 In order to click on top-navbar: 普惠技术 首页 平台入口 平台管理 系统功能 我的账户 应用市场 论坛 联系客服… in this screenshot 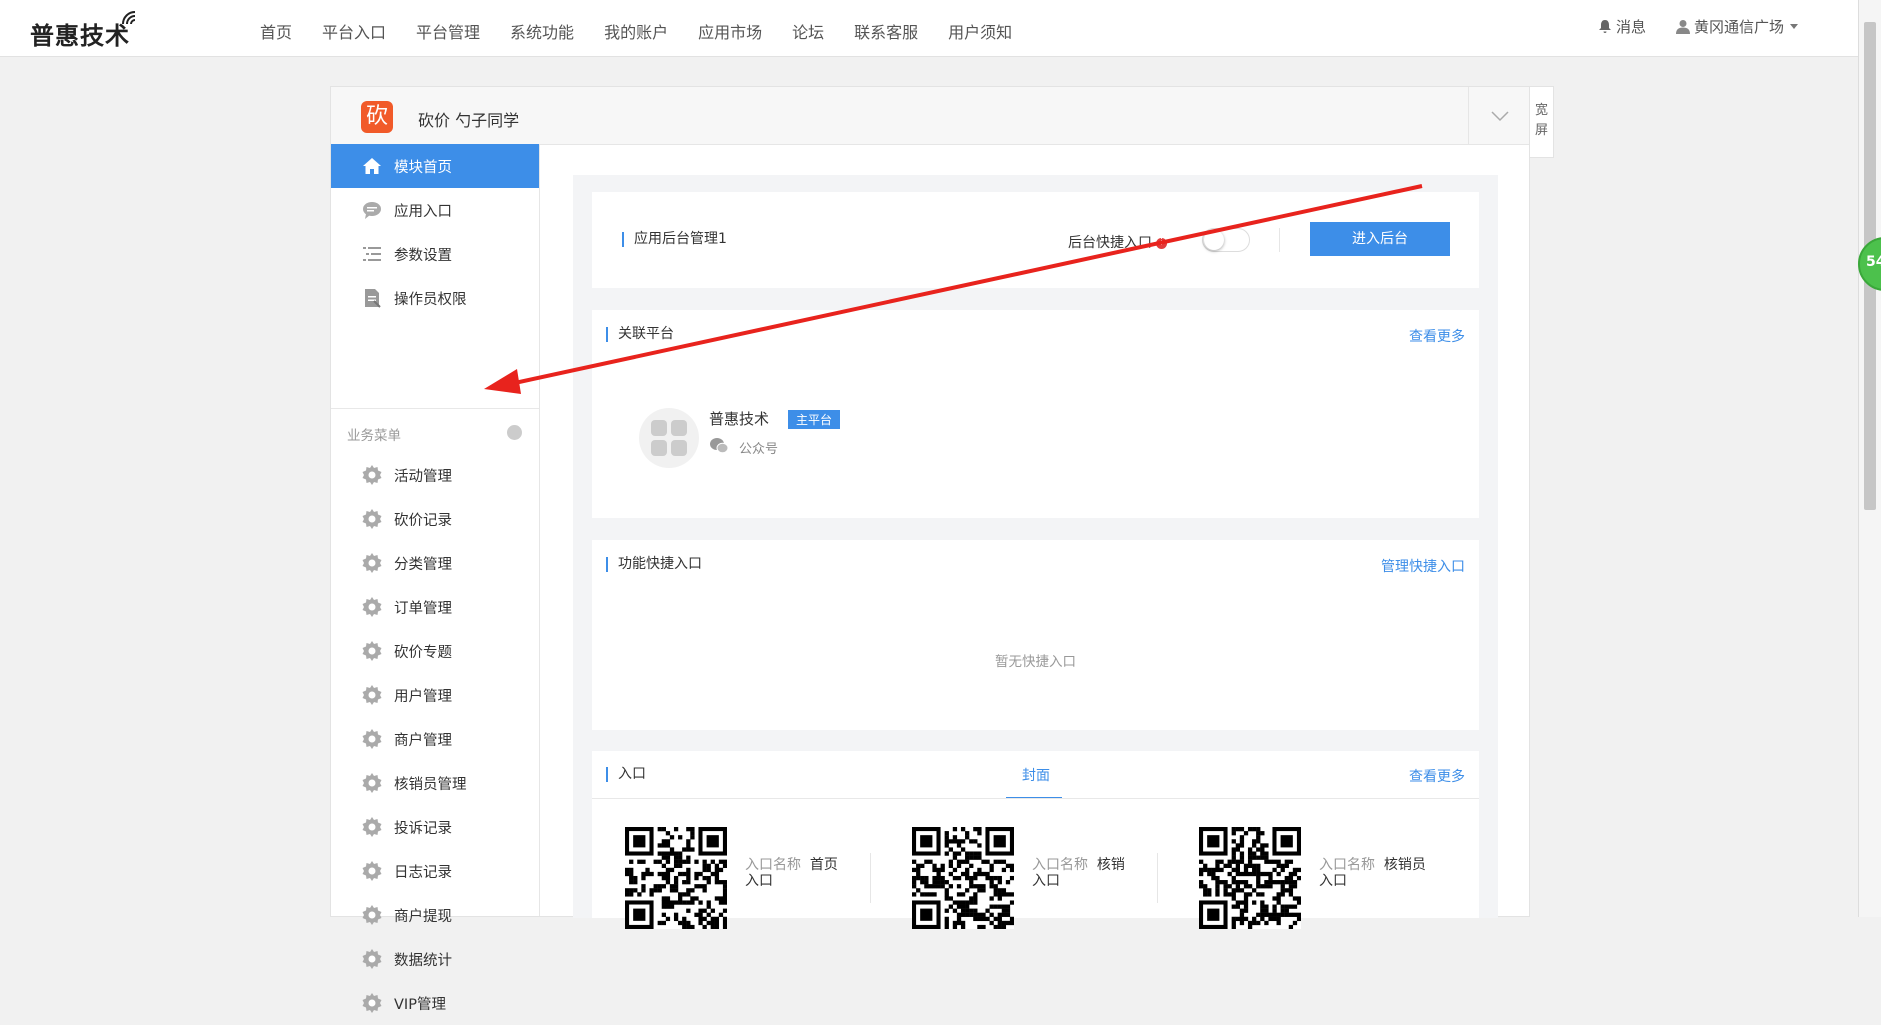, I will do `click(929, 28)`.